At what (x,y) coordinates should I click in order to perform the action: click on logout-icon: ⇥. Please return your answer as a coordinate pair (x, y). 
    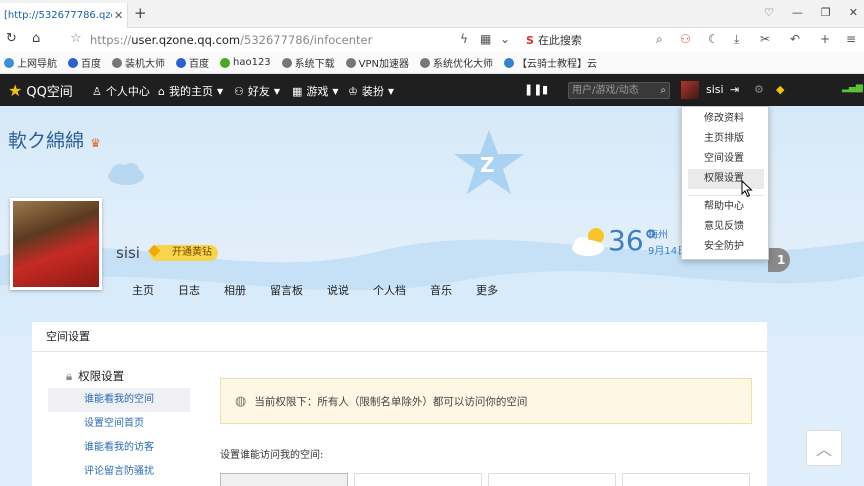
    Looking at the image, I should click on (734, 89).